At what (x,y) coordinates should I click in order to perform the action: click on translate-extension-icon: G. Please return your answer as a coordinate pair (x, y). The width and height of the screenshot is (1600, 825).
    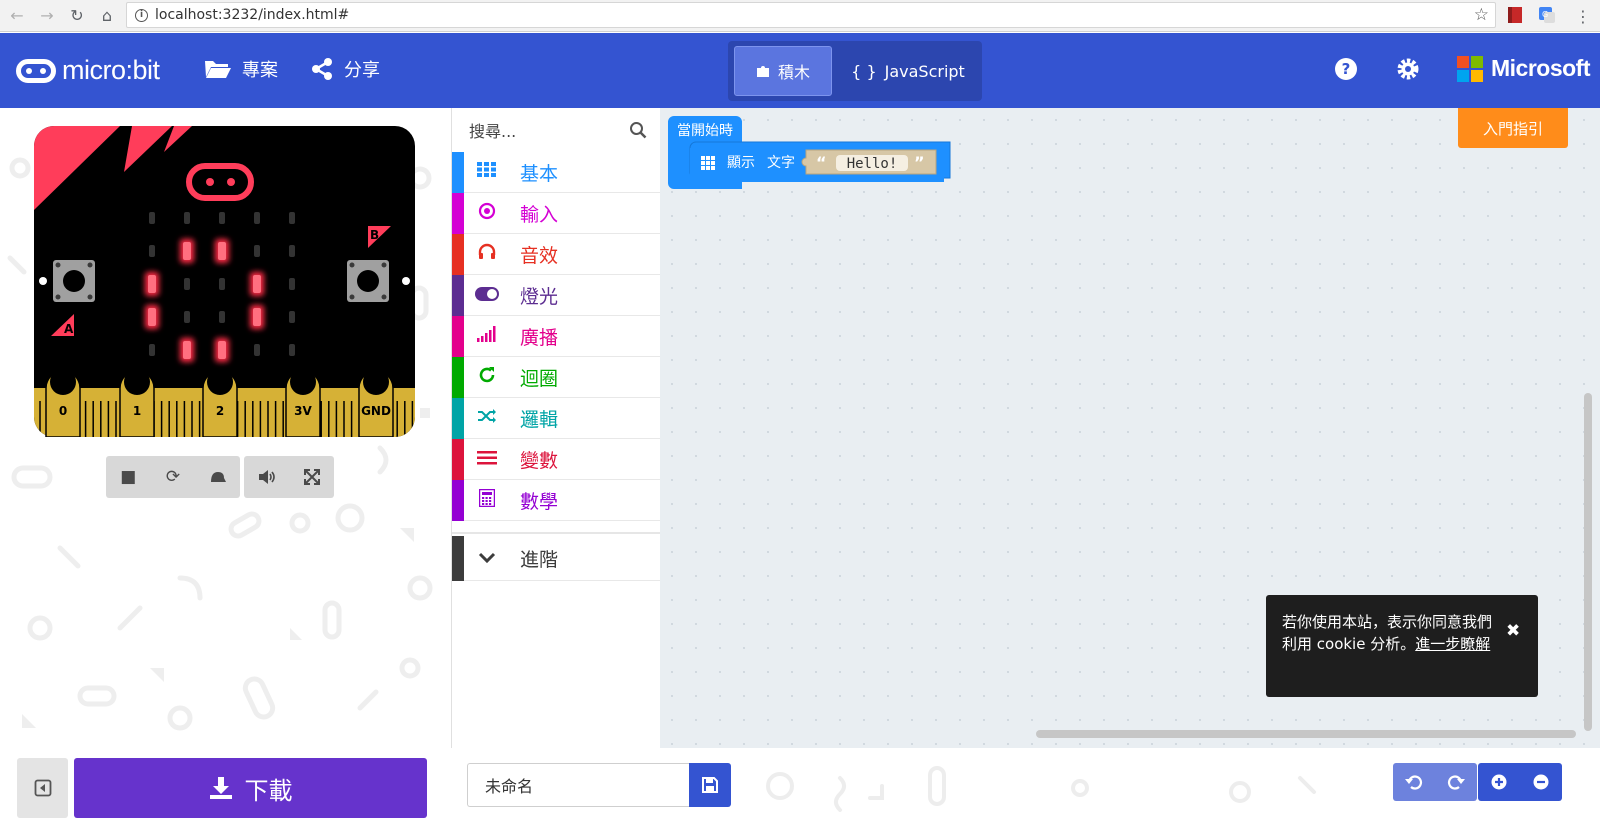
    Looking at the image, I should click on (1547, 15).